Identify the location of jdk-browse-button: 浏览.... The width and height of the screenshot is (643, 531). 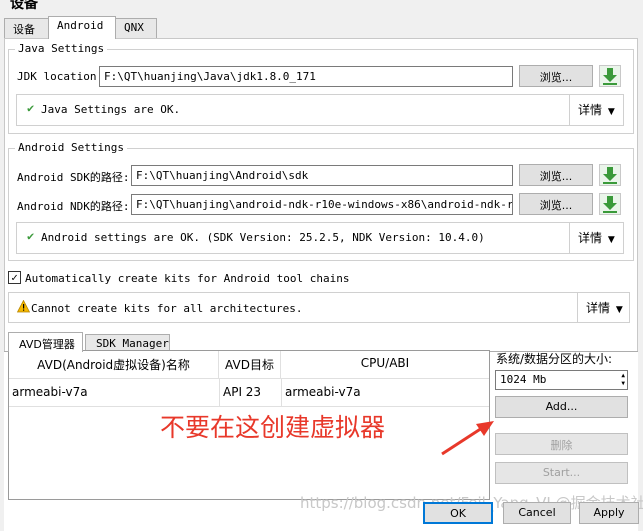
(556, 76).